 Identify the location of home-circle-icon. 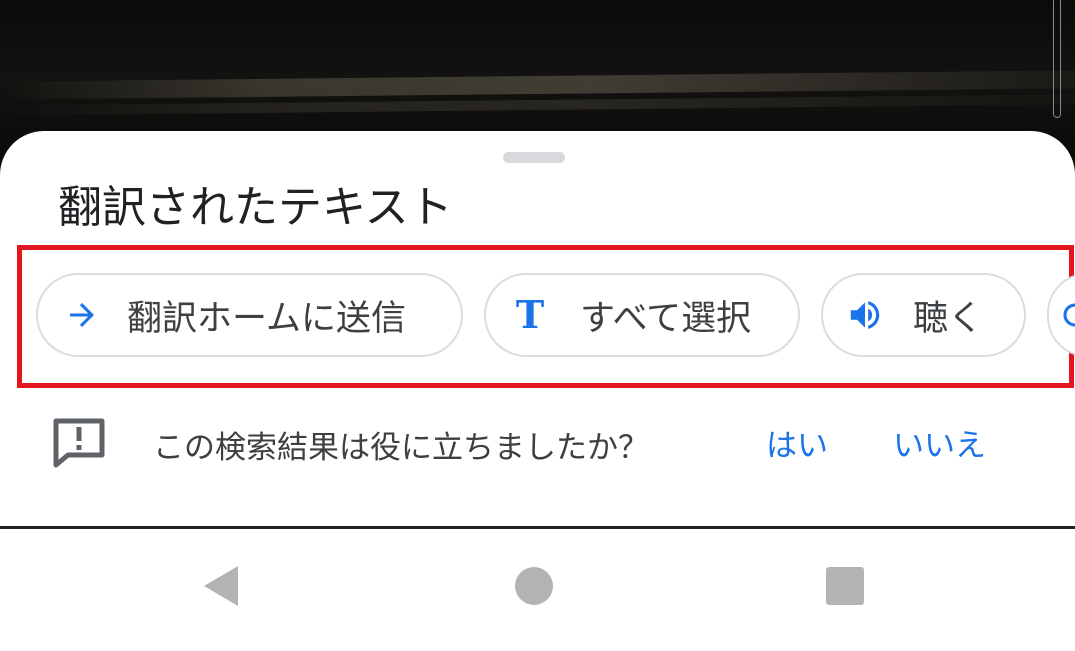
(534, 588).